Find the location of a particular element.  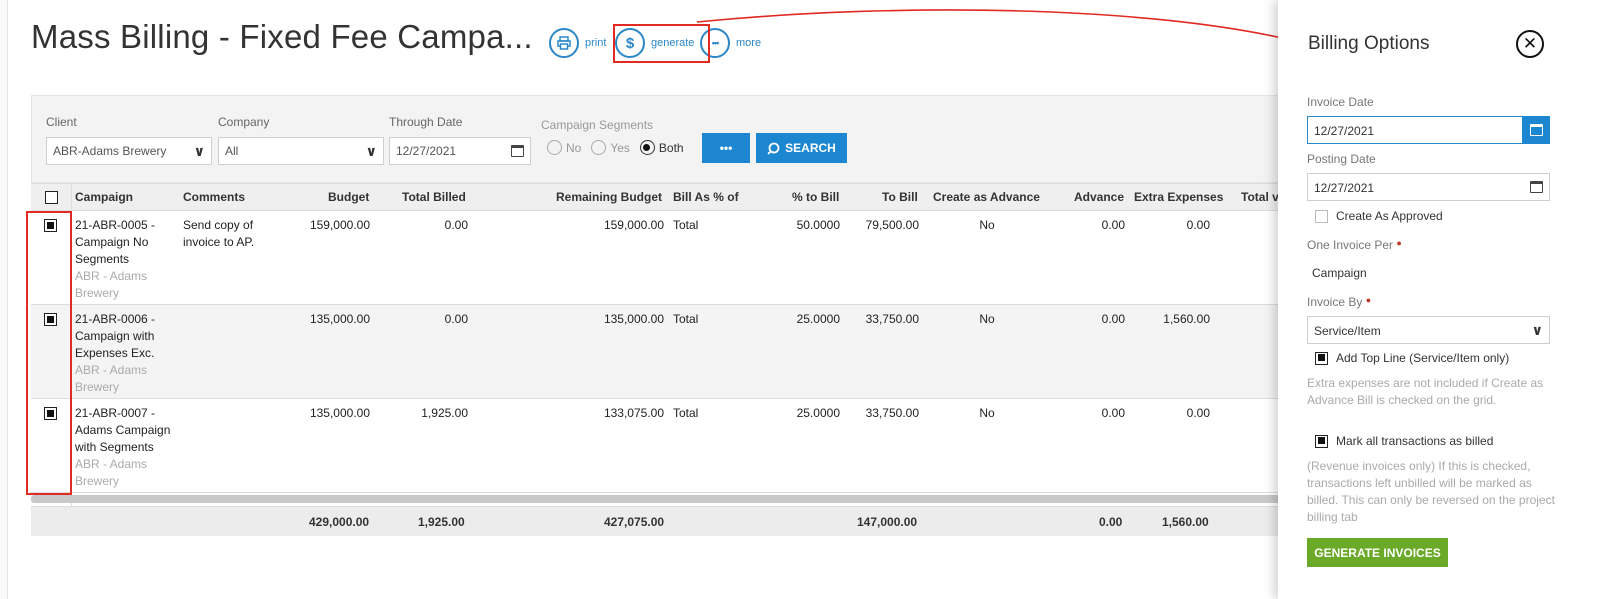

posting-date-value: 12/27/2021 is located at coordinates (1344, 188).